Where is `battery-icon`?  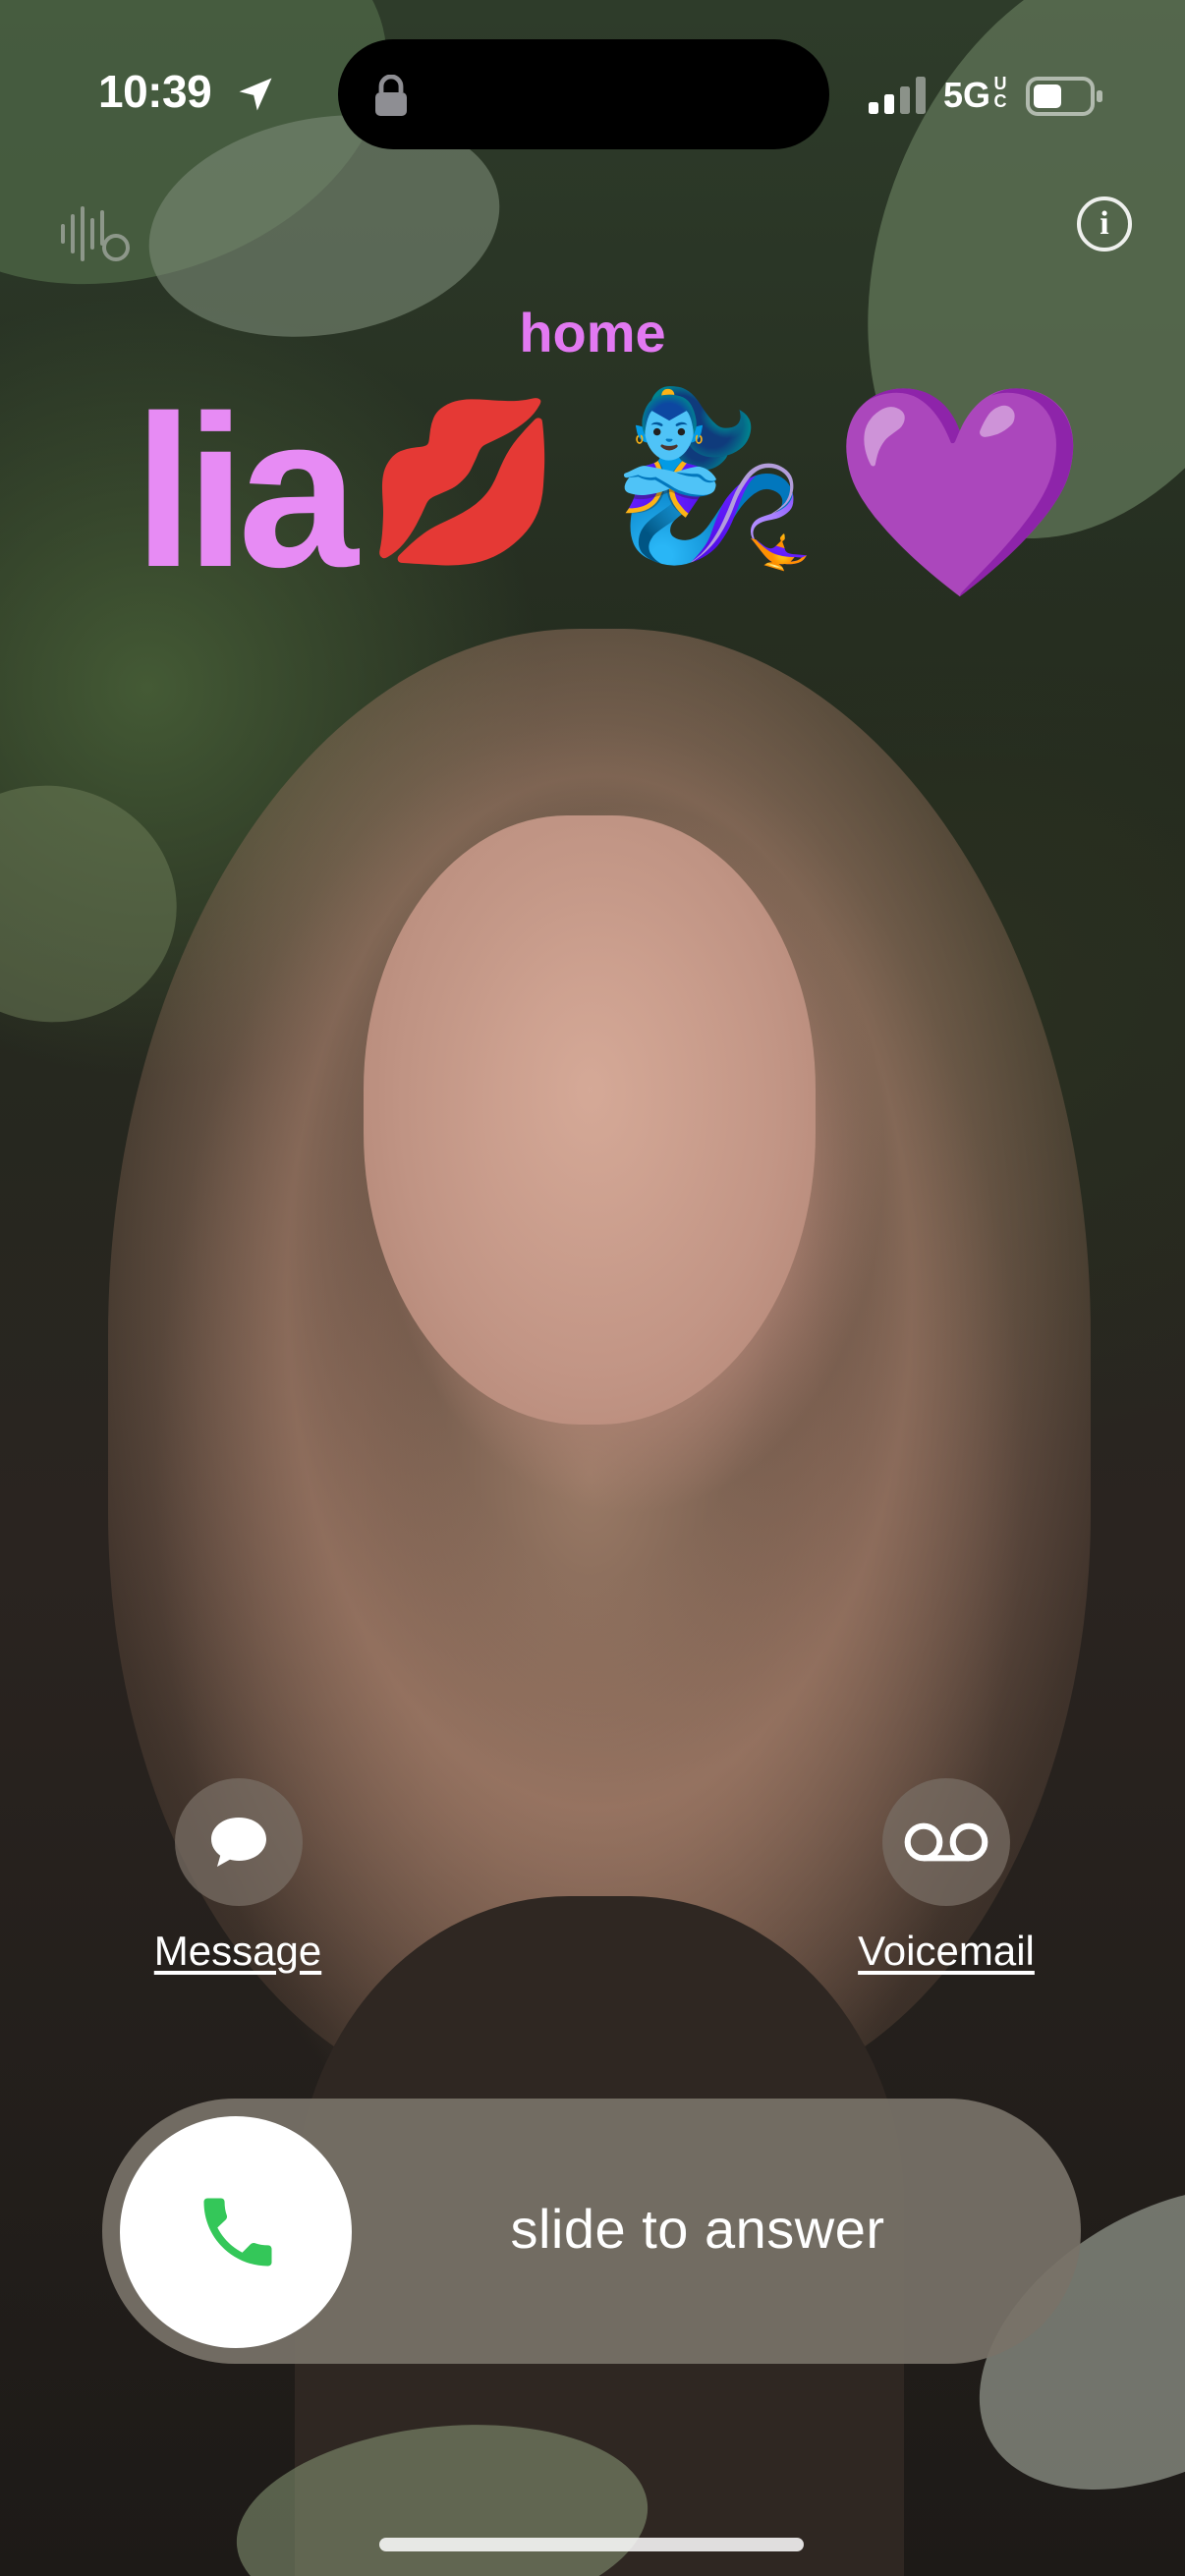
battery-icon is located at coordinates (1064, 96).